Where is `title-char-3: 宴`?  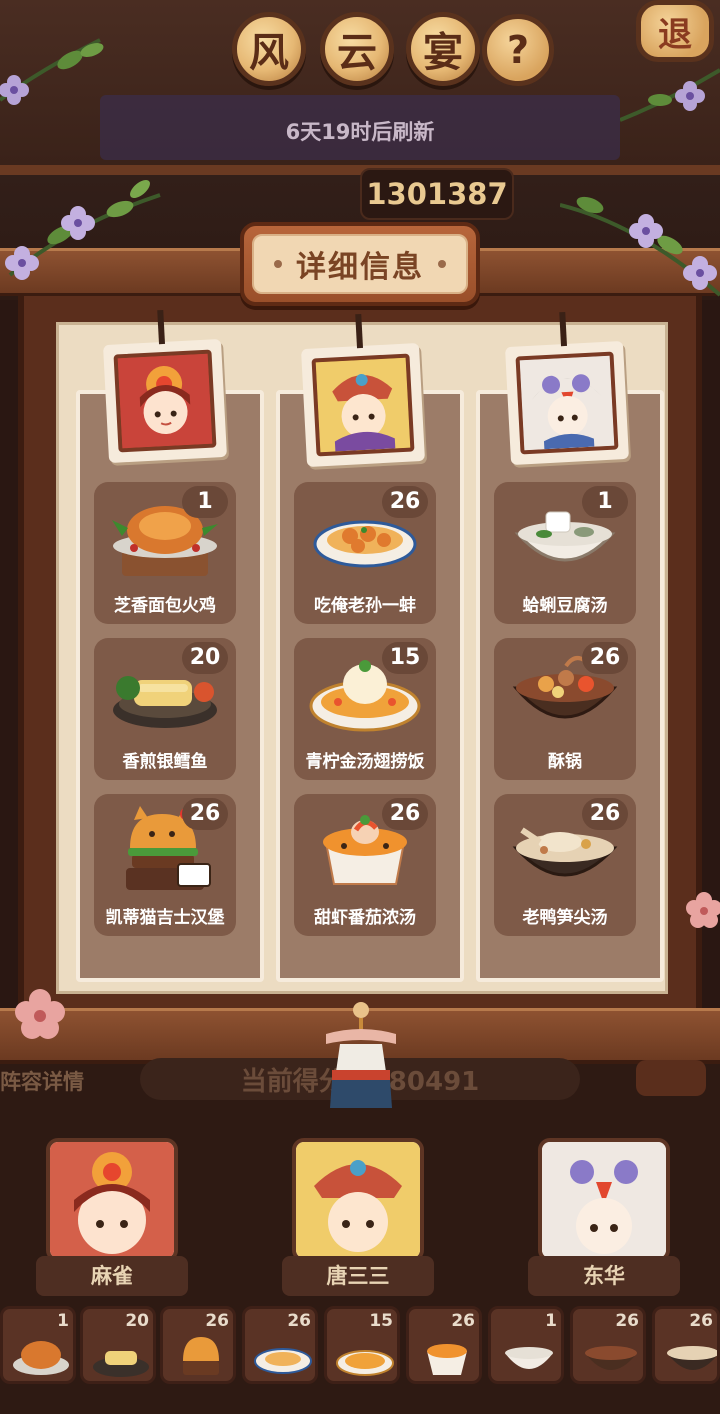 title-char-3: 宴 is located at coordinates (443, 49).